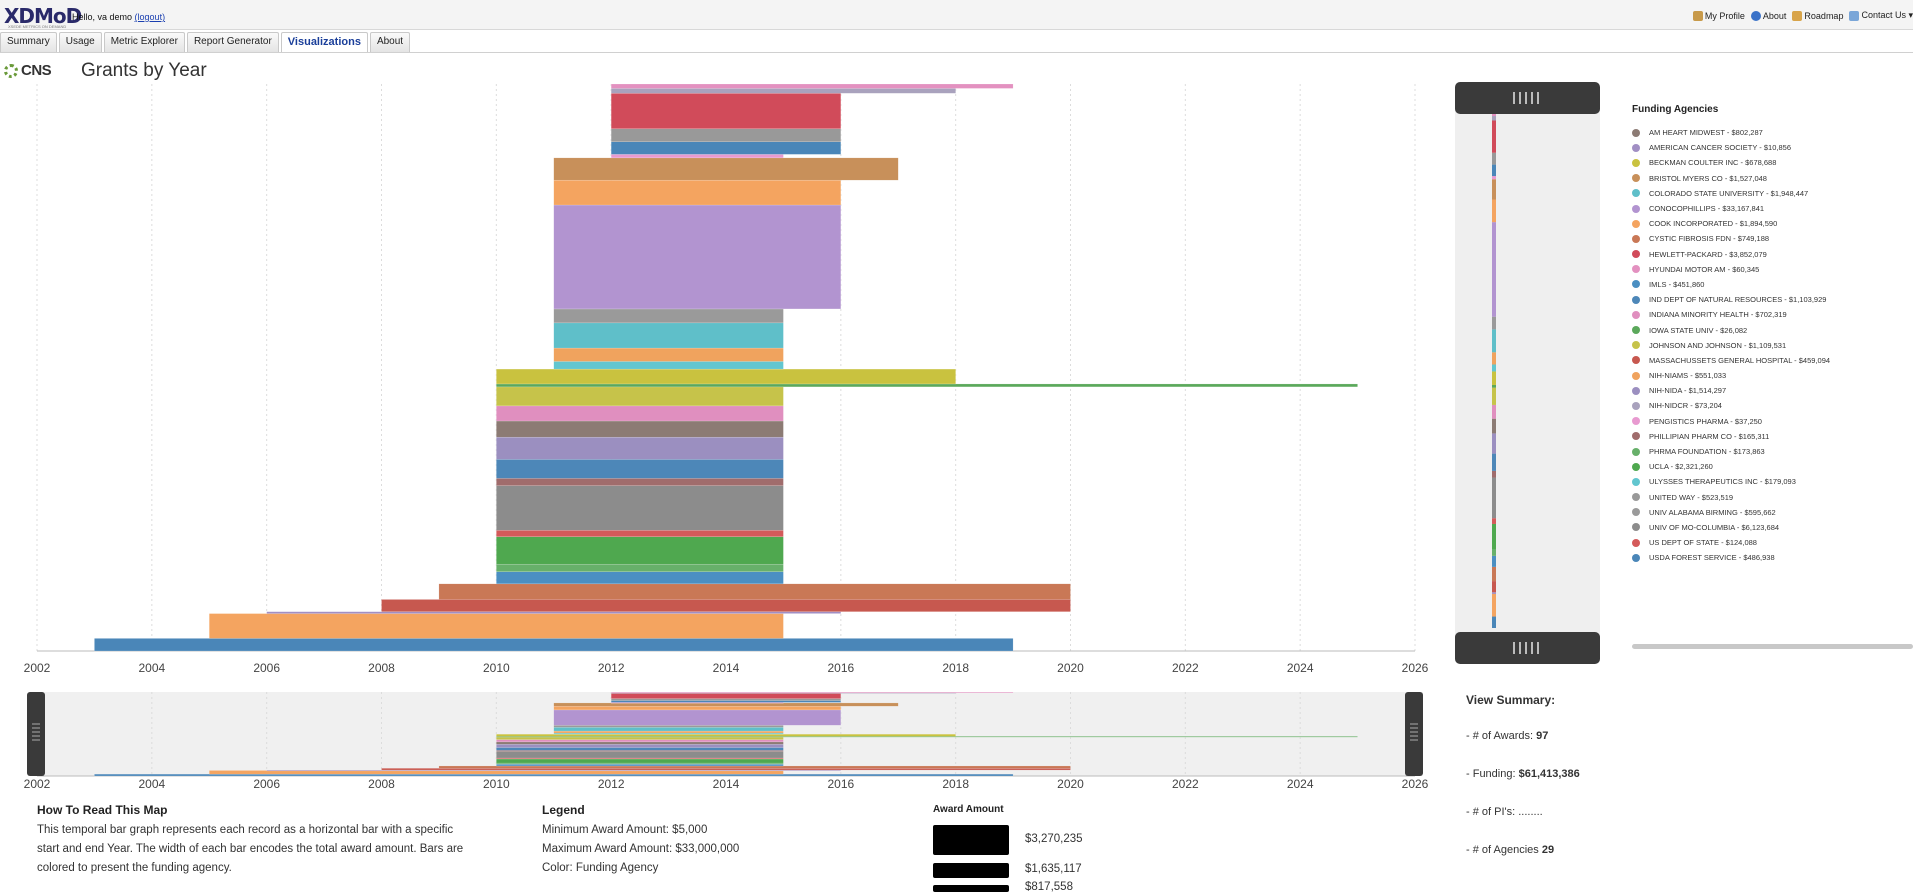  I want to click on legend-label: PHRMA FOUNDATION - $173,863, so click(1707, 452).